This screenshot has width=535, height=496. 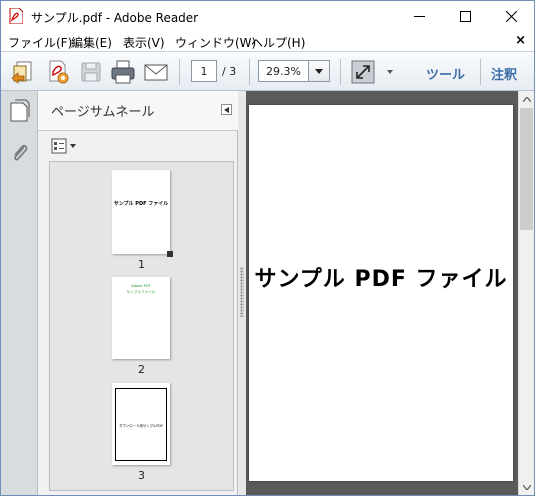 I want to click on thumbnail-text: サンプルファイル, so click(x=141, y=292).